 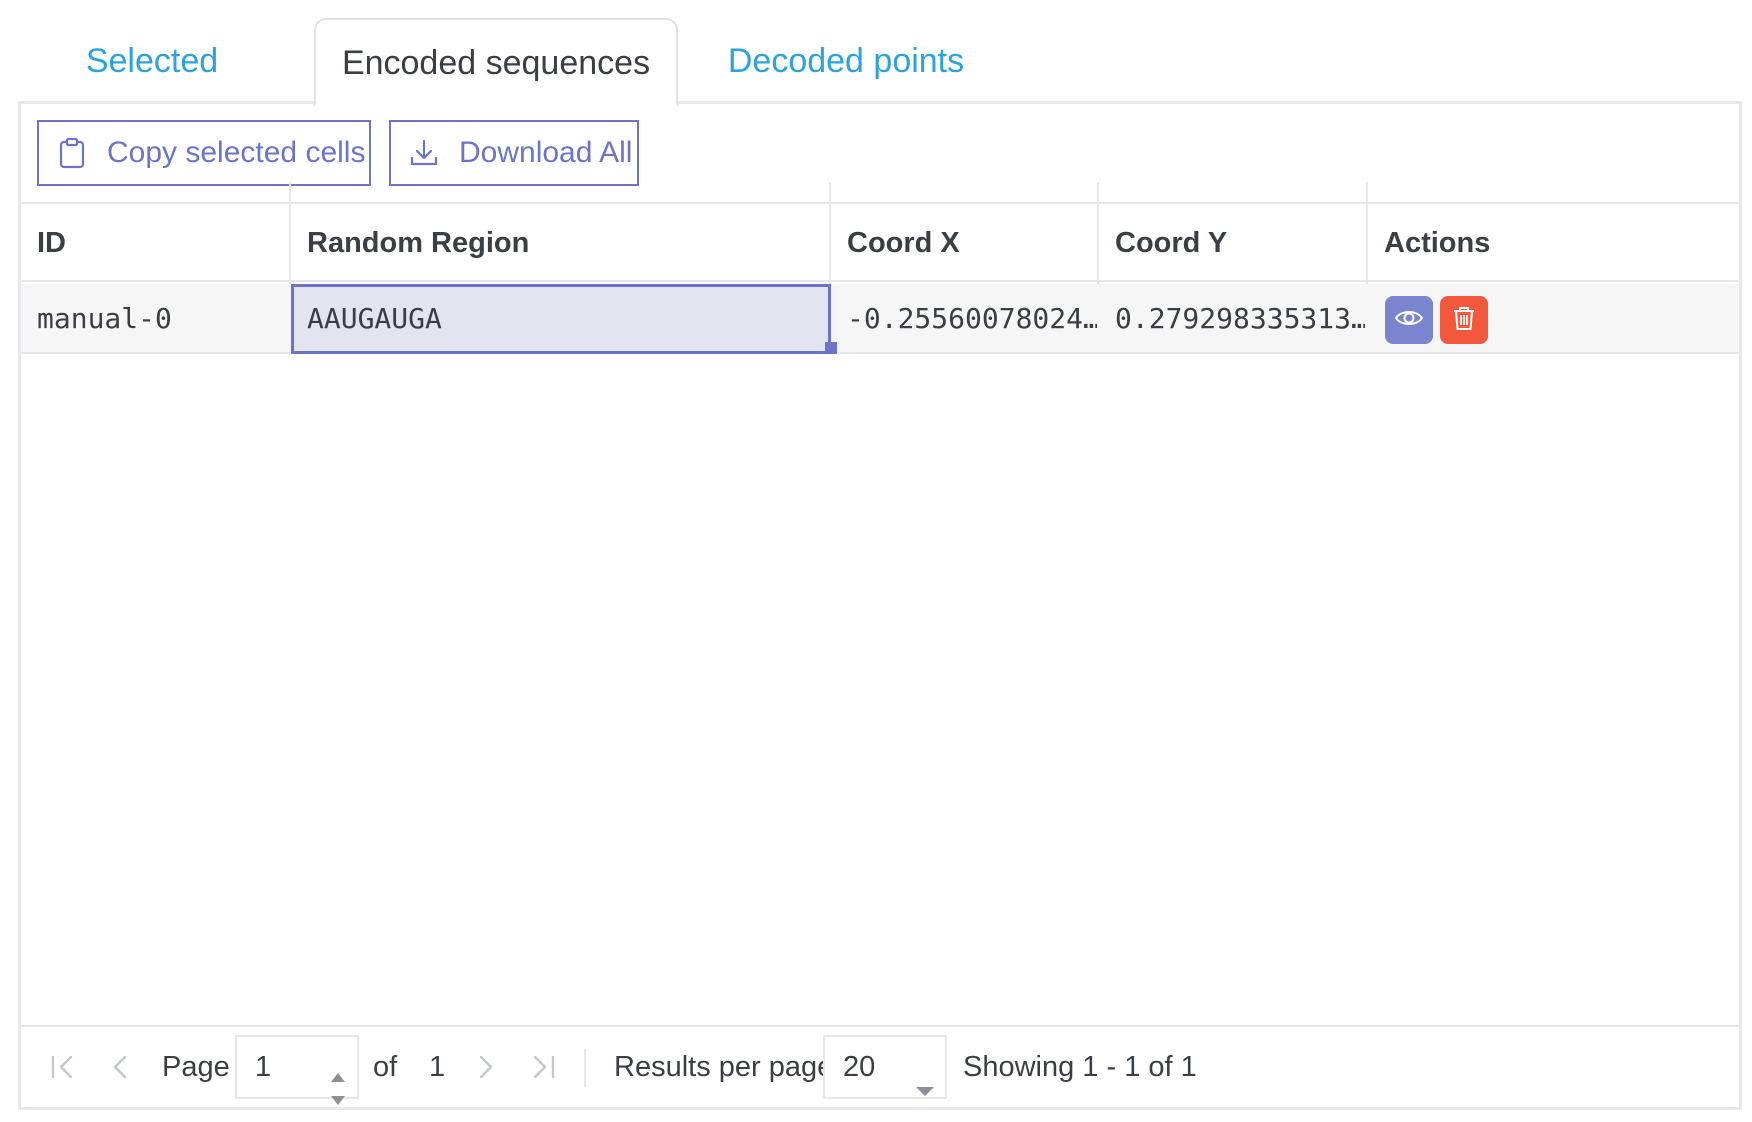 I want to click on download-all-label: Download All, so click(x=546, y=152).